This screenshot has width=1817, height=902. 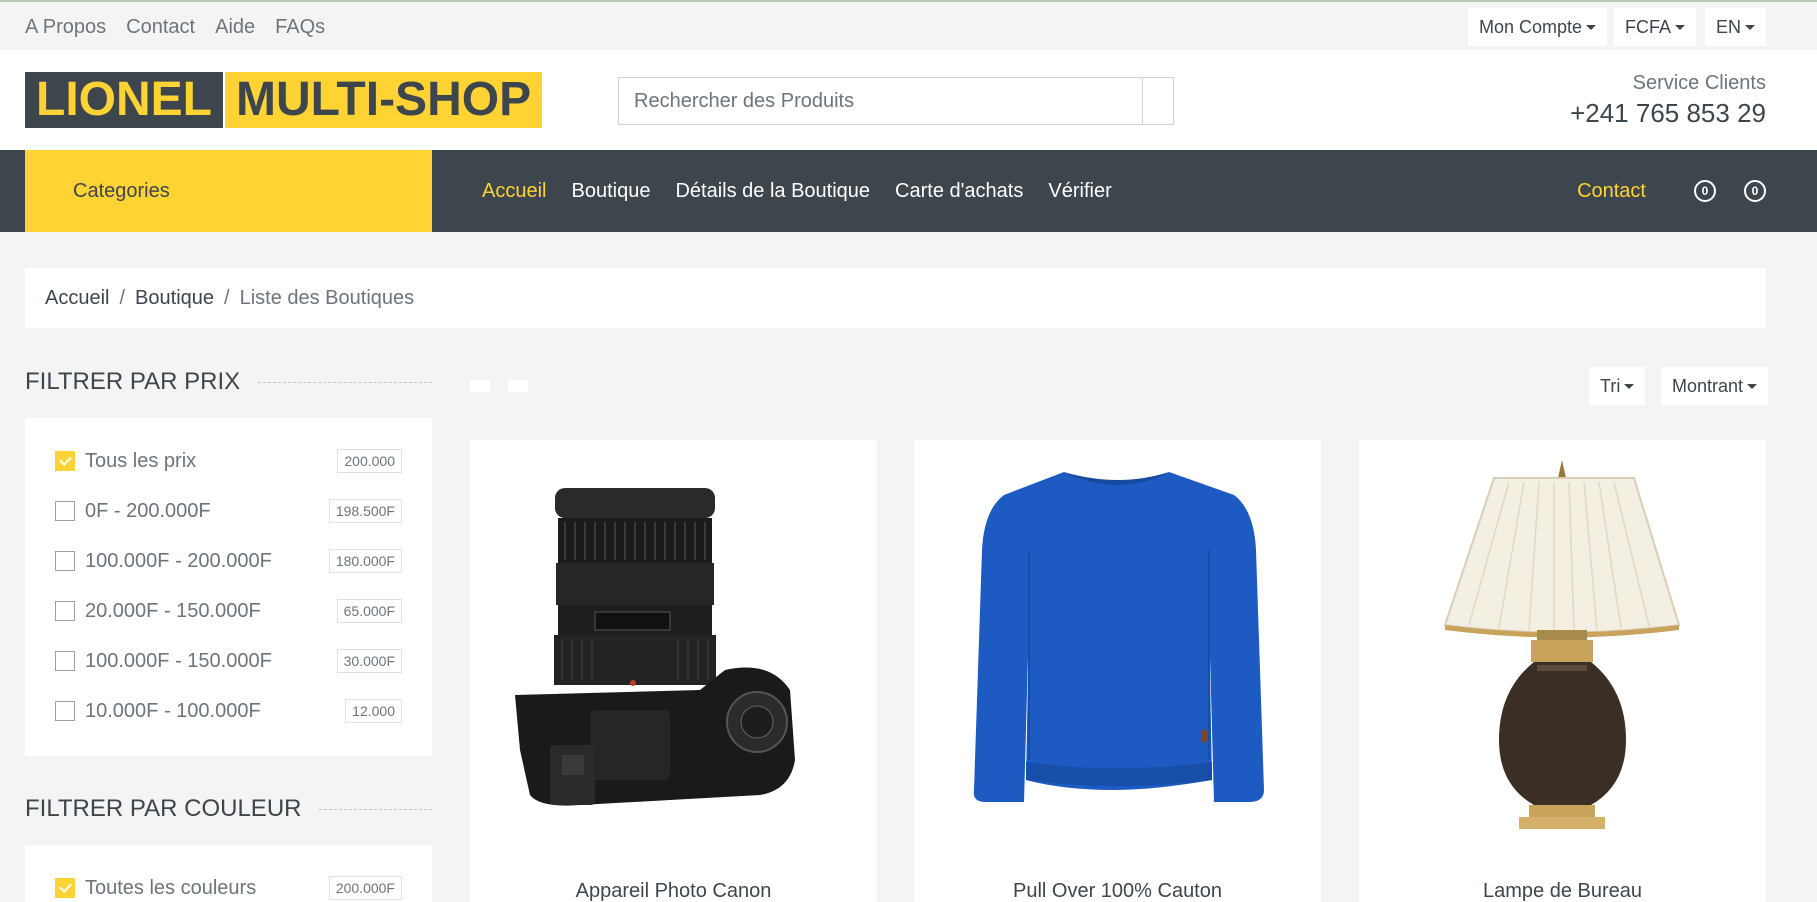 I want to click on color-filter-box: Toutes les couleurs 200.000F, so click(x=228, y=873).